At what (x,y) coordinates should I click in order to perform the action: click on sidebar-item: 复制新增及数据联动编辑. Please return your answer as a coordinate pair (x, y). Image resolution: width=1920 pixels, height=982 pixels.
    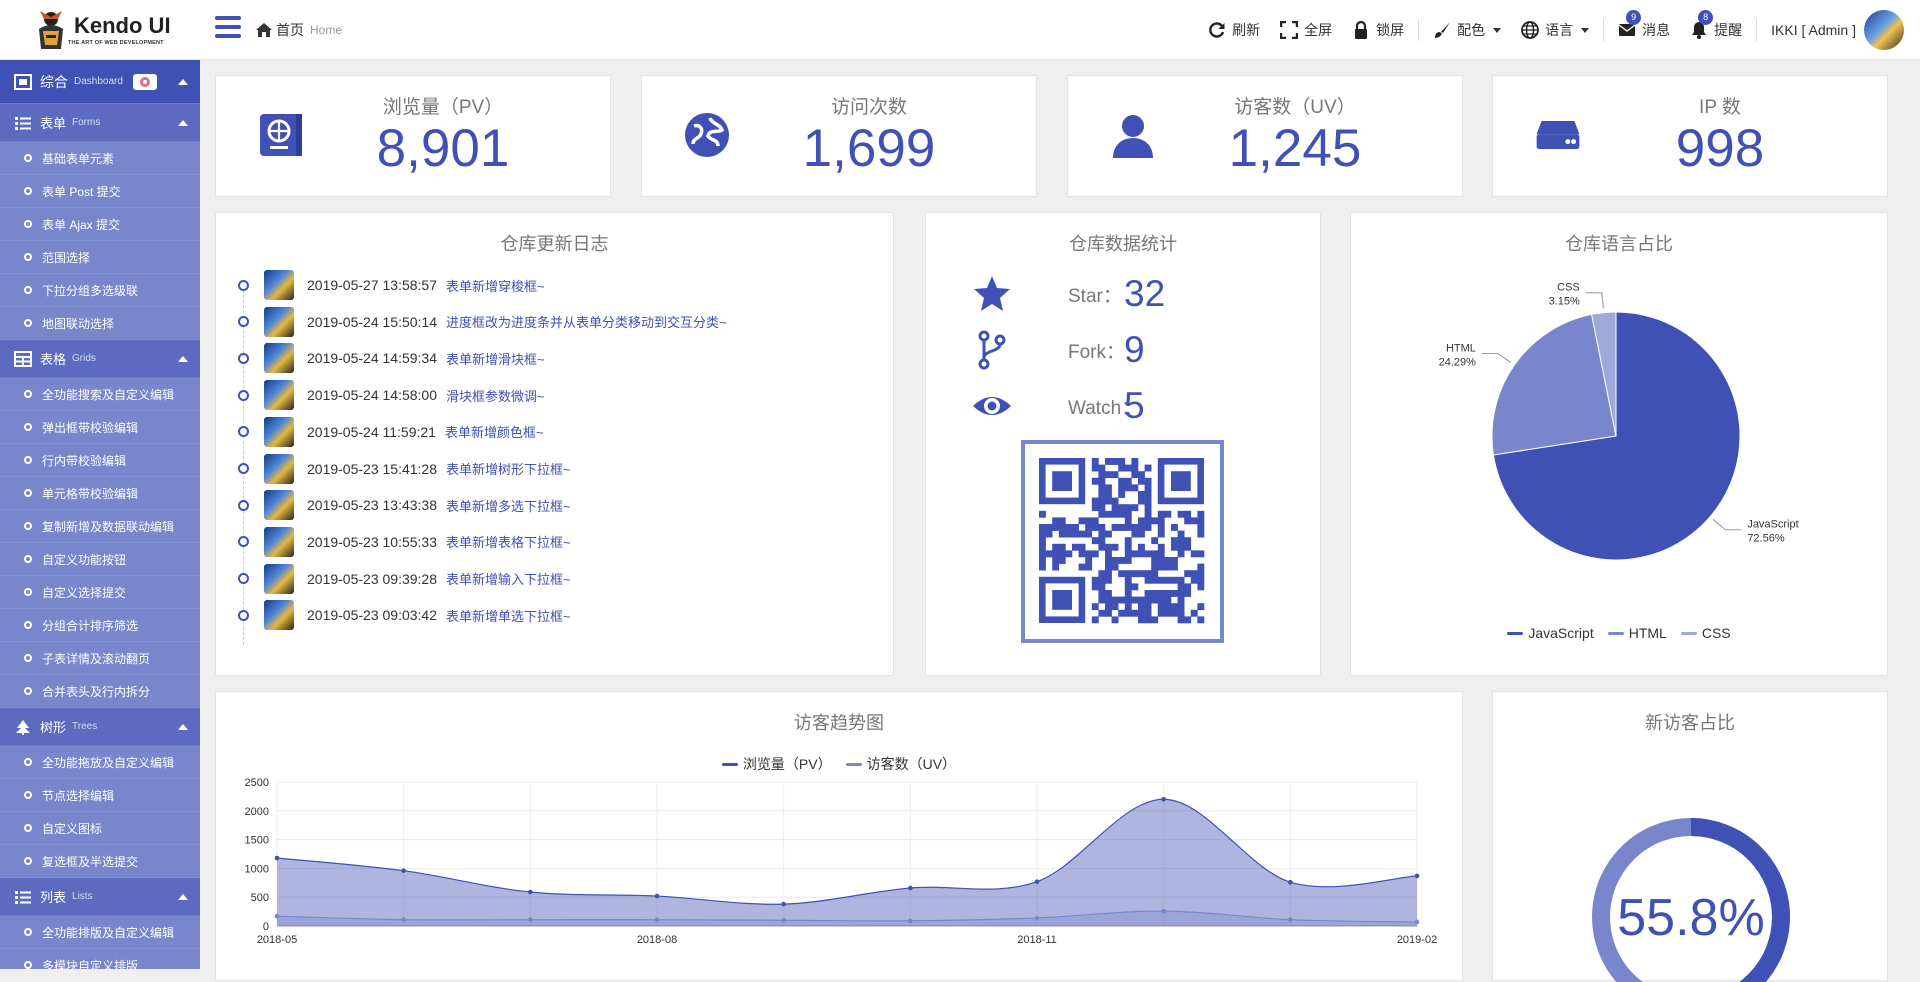
    Looking at the image, I should click on (100, 526).